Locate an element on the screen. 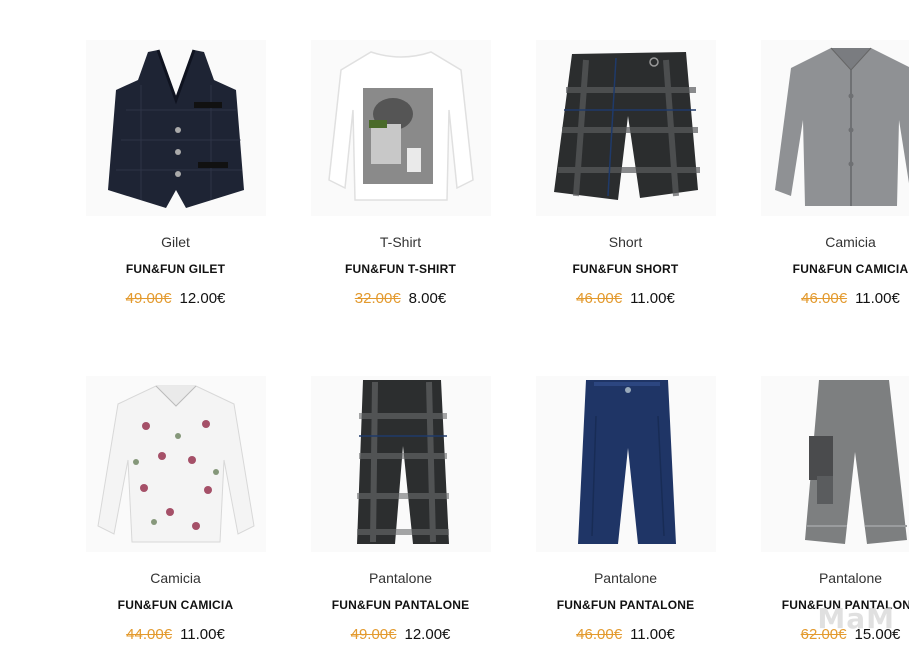 Image resolution: width=909 pixels, height=645 pixels. product-category: Short is located at coordinates (625, 242).